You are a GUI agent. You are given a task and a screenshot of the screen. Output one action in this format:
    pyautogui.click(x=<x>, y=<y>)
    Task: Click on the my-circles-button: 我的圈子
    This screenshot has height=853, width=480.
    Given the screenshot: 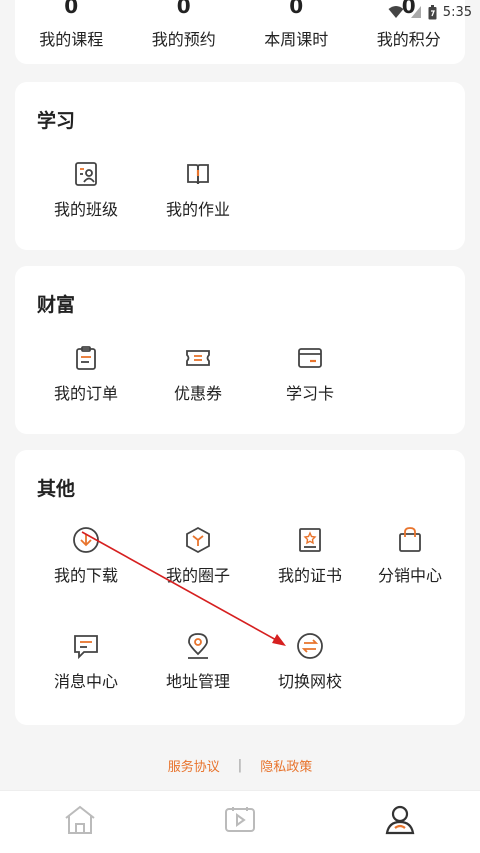 What is the action you would take?
    pyautogui.click(x=198, y=556)
    